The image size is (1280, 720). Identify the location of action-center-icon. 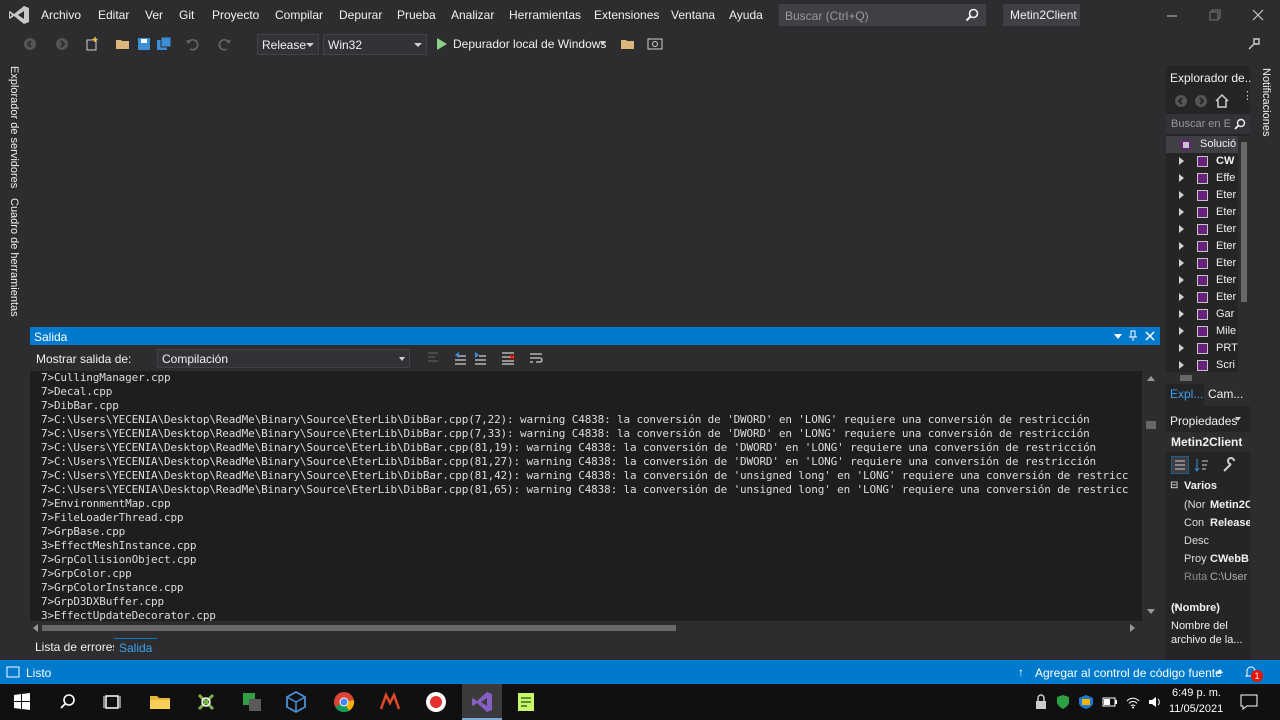
(1249, 702).